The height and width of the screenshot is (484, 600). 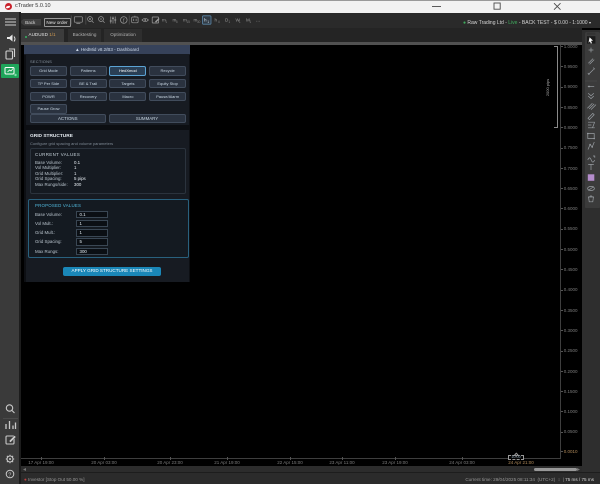 What do you see at coordinates (199, 22) in the screenshot?
I see `svg-text: 30` at bounding box center [199, 22].